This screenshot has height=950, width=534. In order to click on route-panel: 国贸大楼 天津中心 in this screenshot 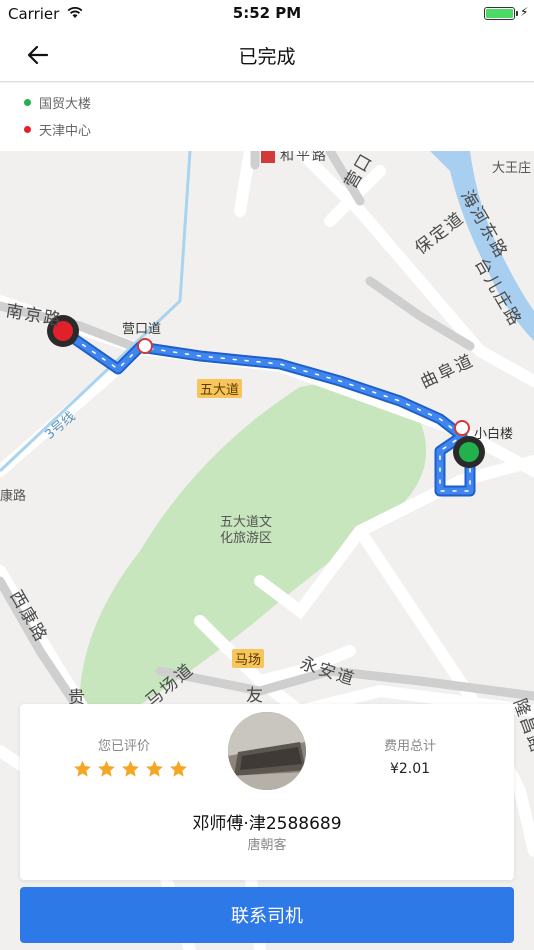, I will do `click(267, 117)`.